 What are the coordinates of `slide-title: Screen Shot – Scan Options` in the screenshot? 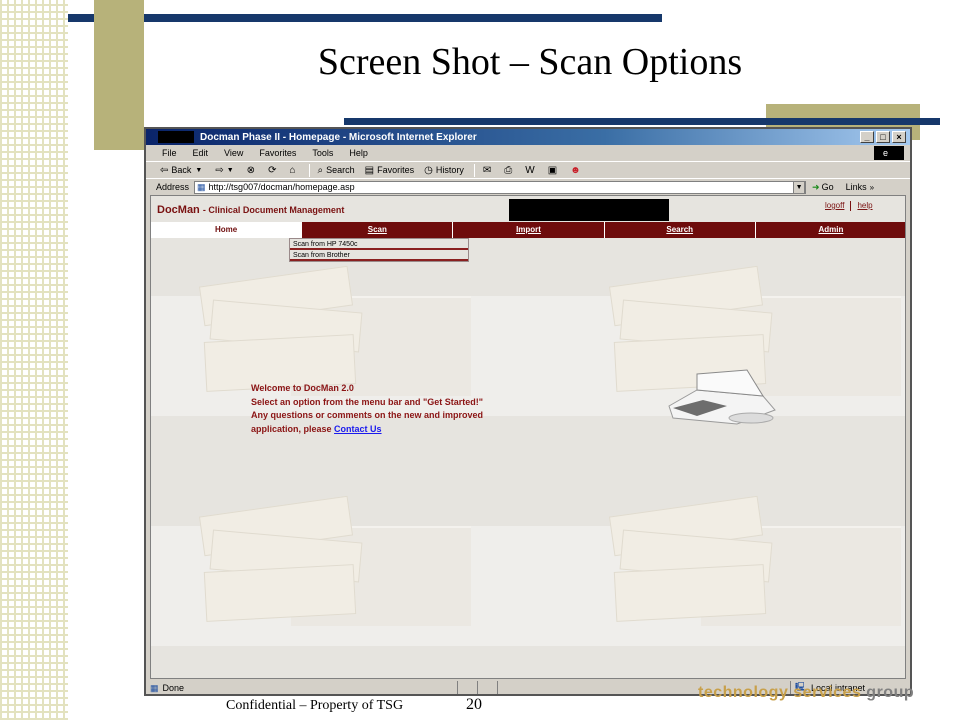 It's located at (530, 62).